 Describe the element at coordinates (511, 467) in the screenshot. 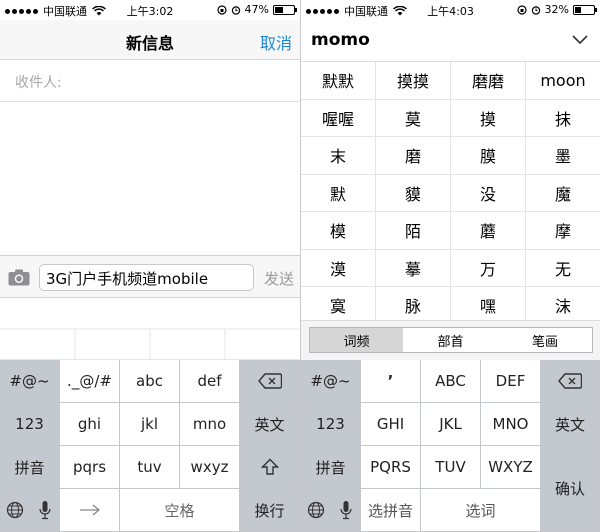

I see `wxyz-key: WXYZ` at that location.